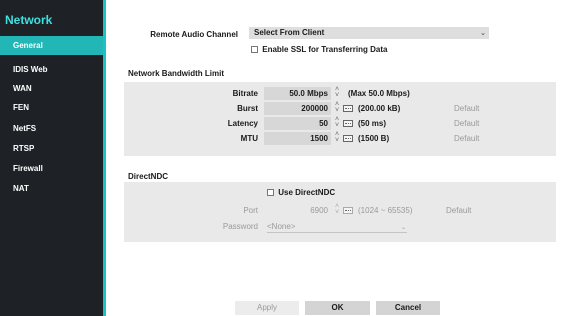 Image resolution: width=564 pixels, height=316 pixels. What do you see at coordinates (337, 92) in the screenshot?
I see `bitrate-spinner-icon: ˄ ˅` at bounding box center [337, 92].